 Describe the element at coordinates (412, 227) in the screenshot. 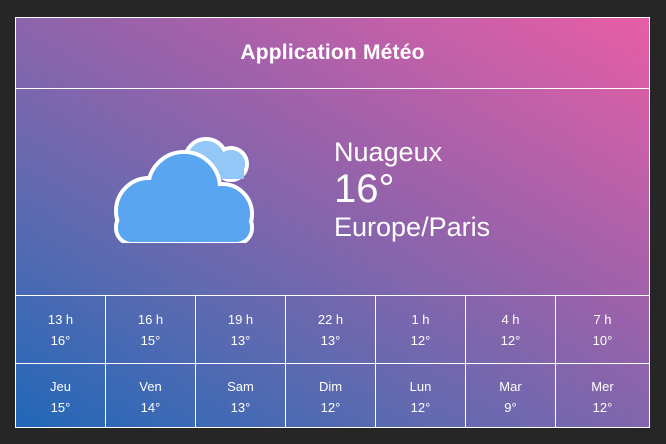

I see `timezone-label: Europe/Paris` at that location.